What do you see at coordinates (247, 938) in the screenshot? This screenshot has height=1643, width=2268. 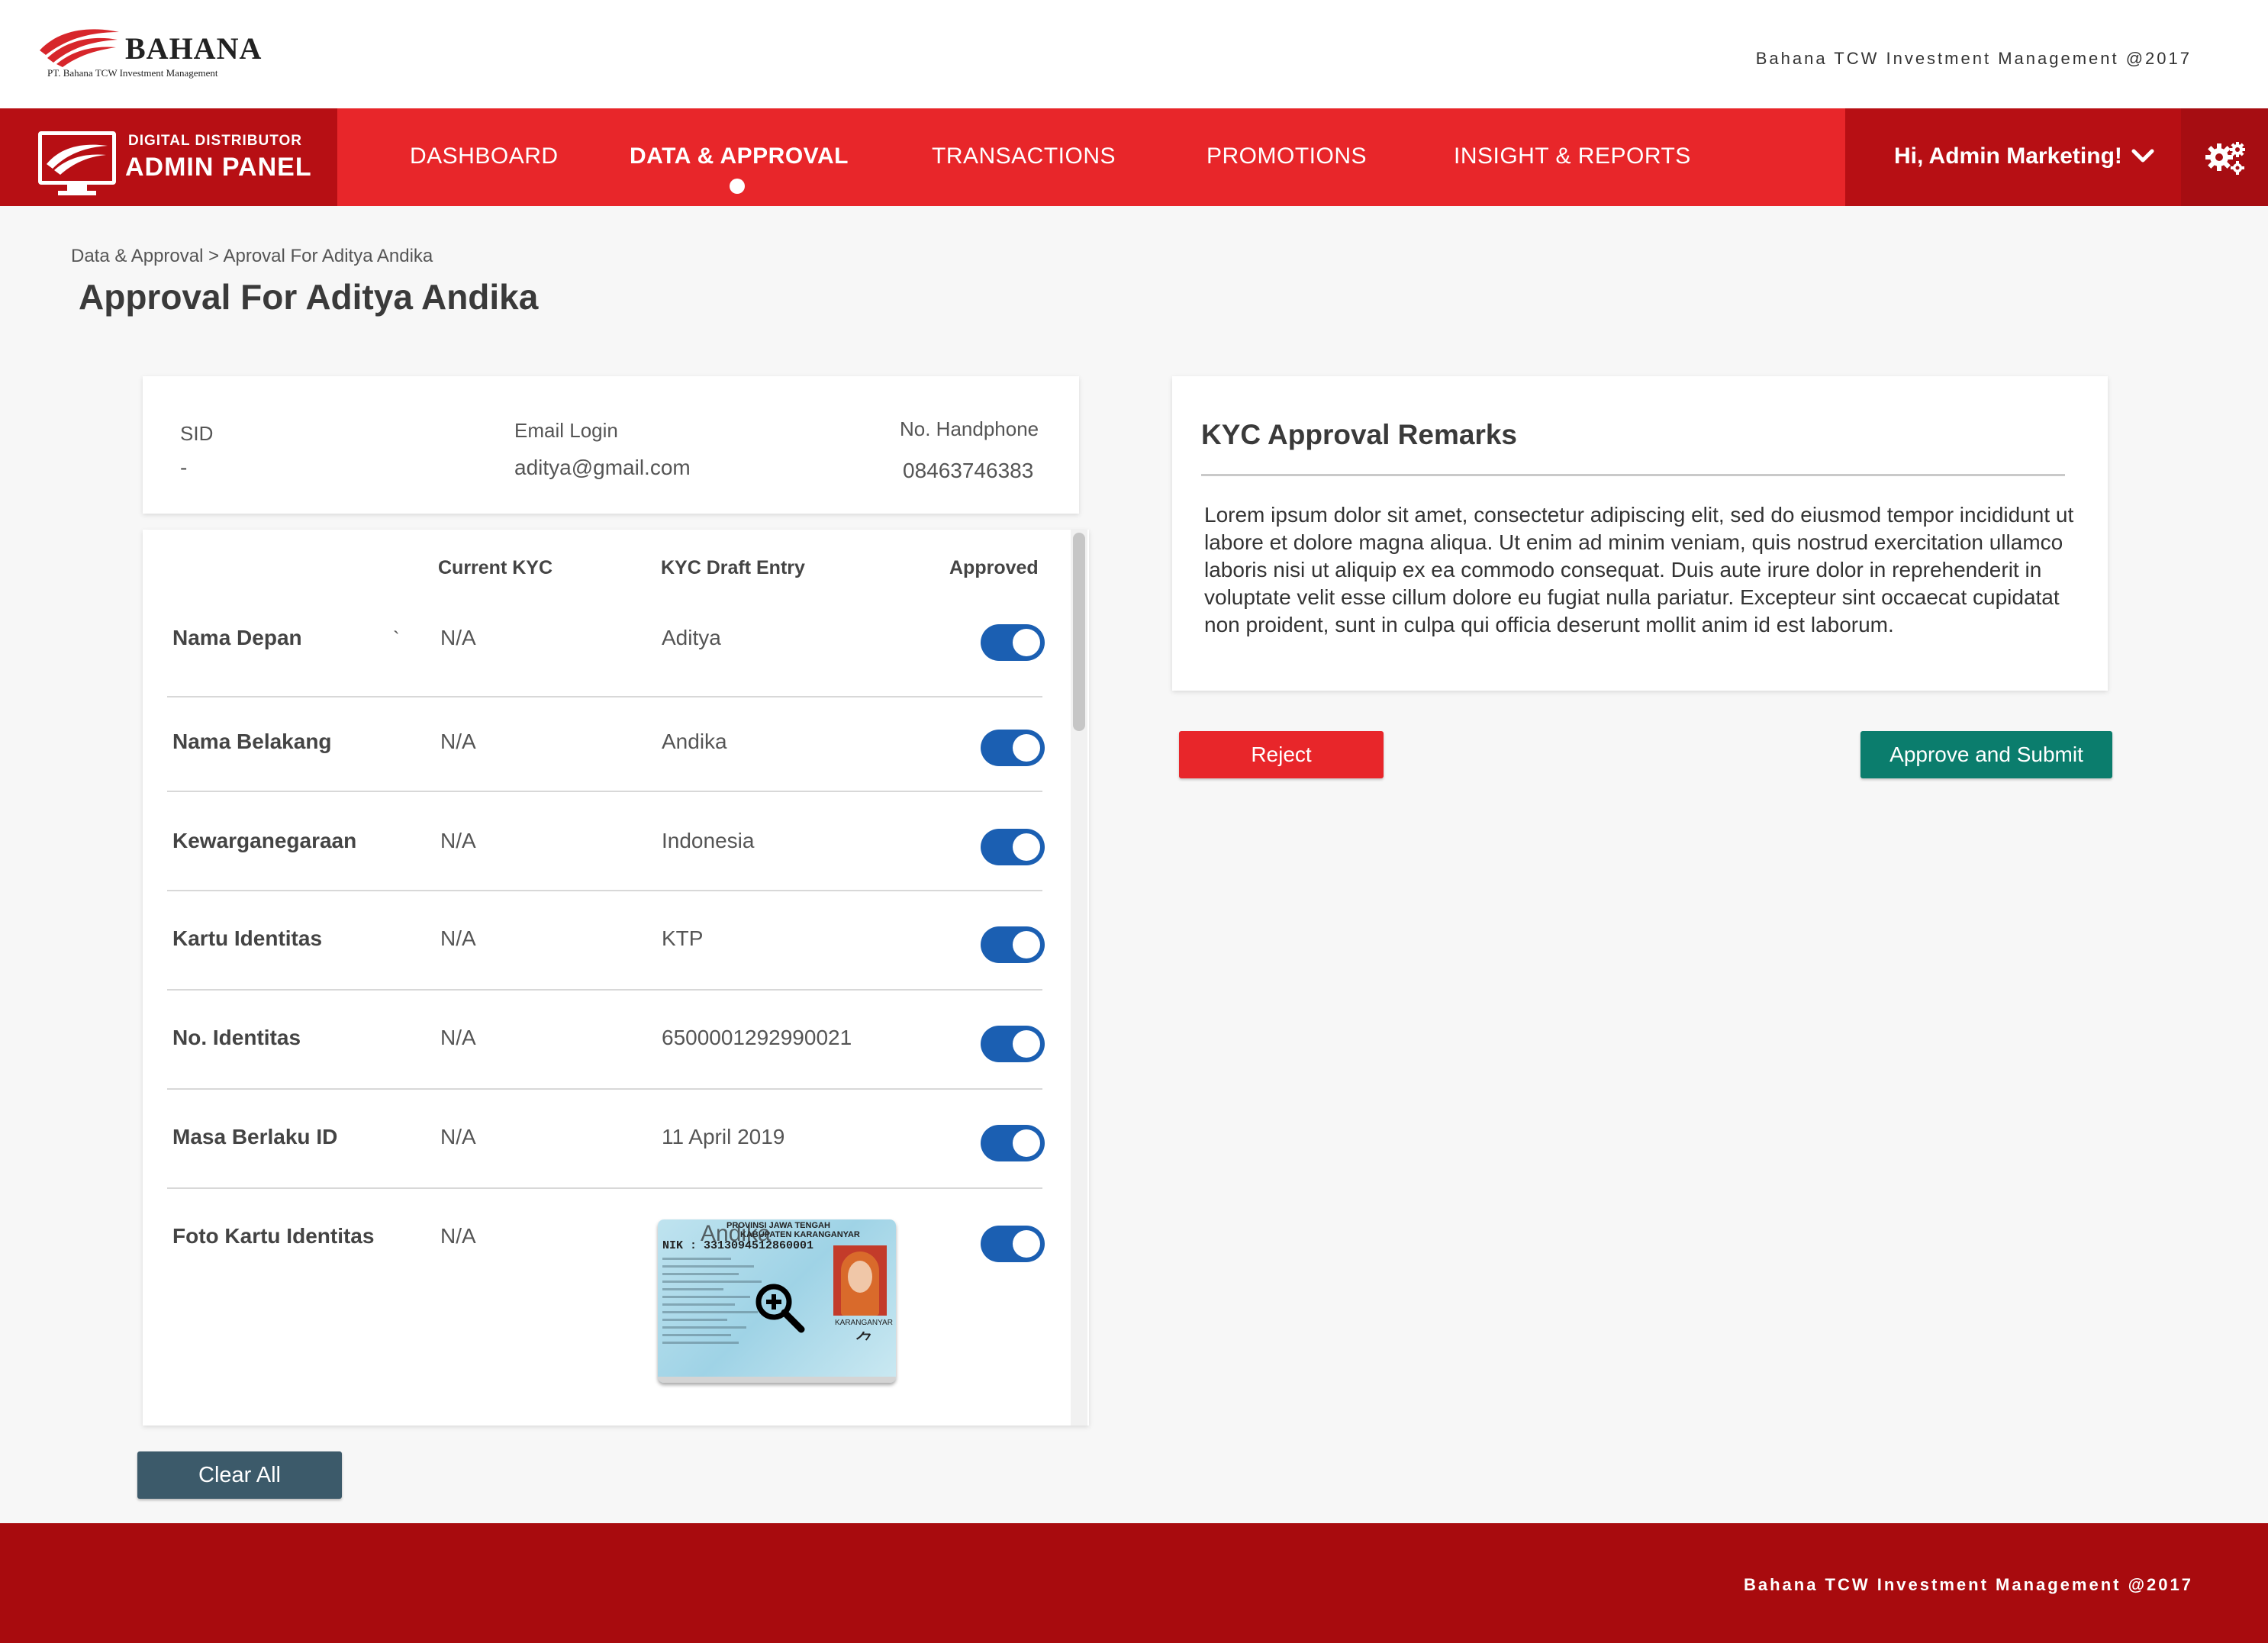 I see `field-label: Kartu Identitas` at bounding box center [247, 938].